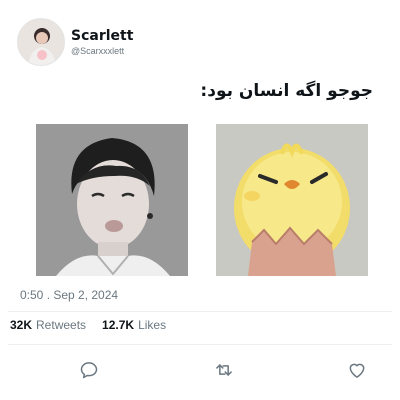 Image resolution: width=400 pixels, height=400 pixels. I want to click on reply-button, so click(89, 372).